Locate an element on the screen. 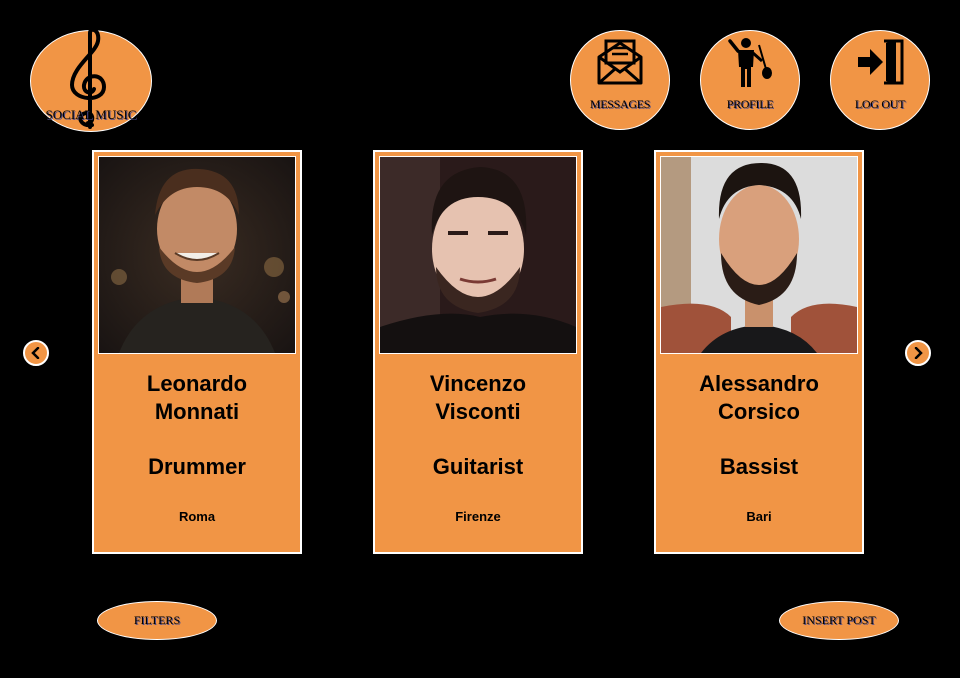 This screenshot has width=960, height=678. musician-card: Leonardo Monnati Drummer Roma is located at coordinates (197, 352).